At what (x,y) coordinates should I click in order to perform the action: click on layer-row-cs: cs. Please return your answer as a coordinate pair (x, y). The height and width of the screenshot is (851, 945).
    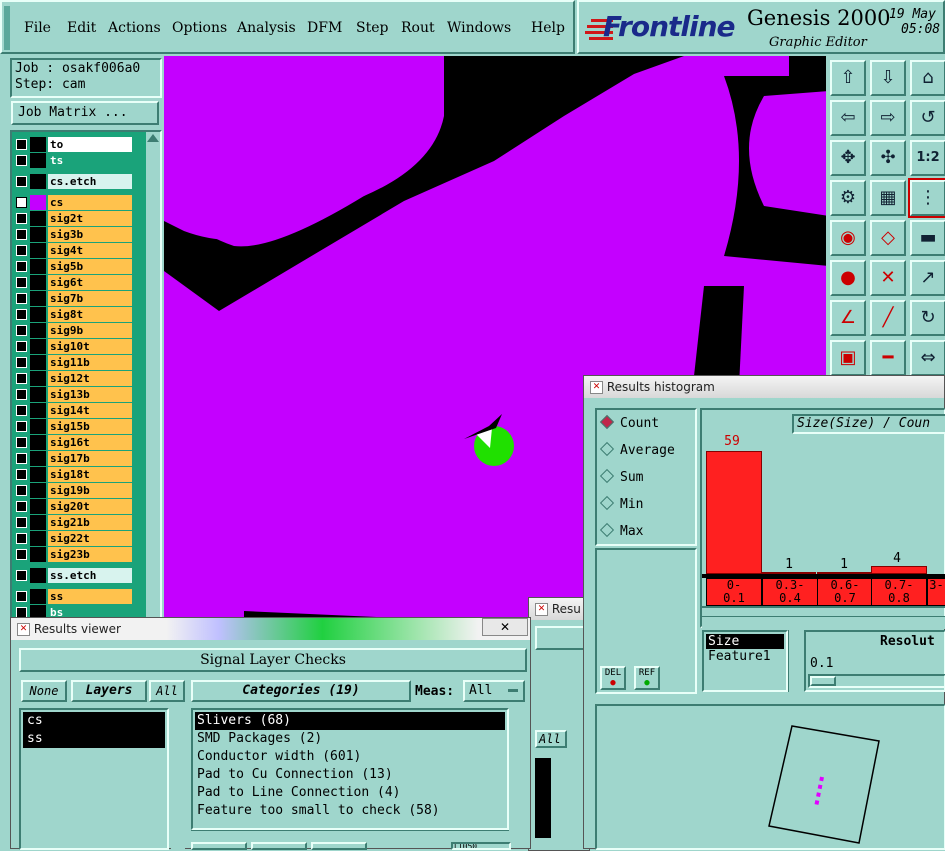
    Looking at the image, I should click on (73, 202).